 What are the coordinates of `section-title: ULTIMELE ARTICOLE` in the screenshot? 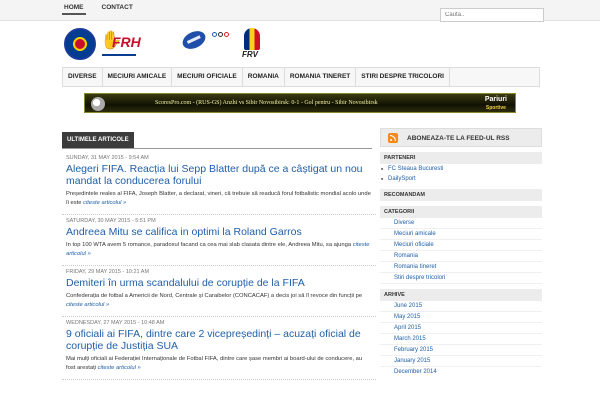 It's located at (98, 140).